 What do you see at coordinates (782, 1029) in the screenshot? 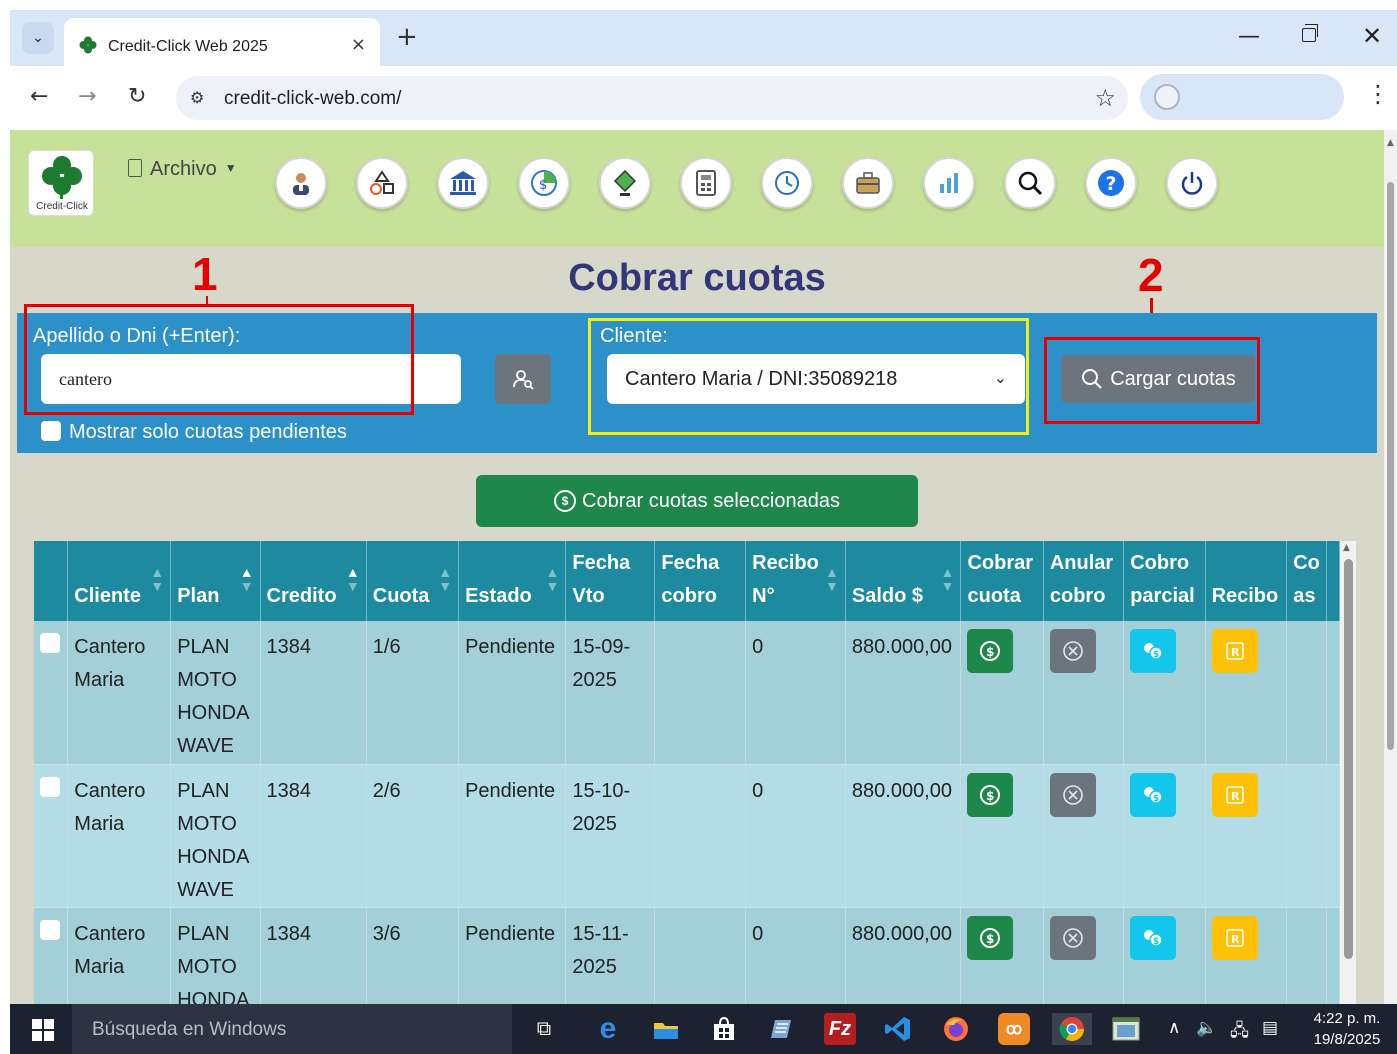
I see `notepad-icon` at bounding box center [782, 1029].